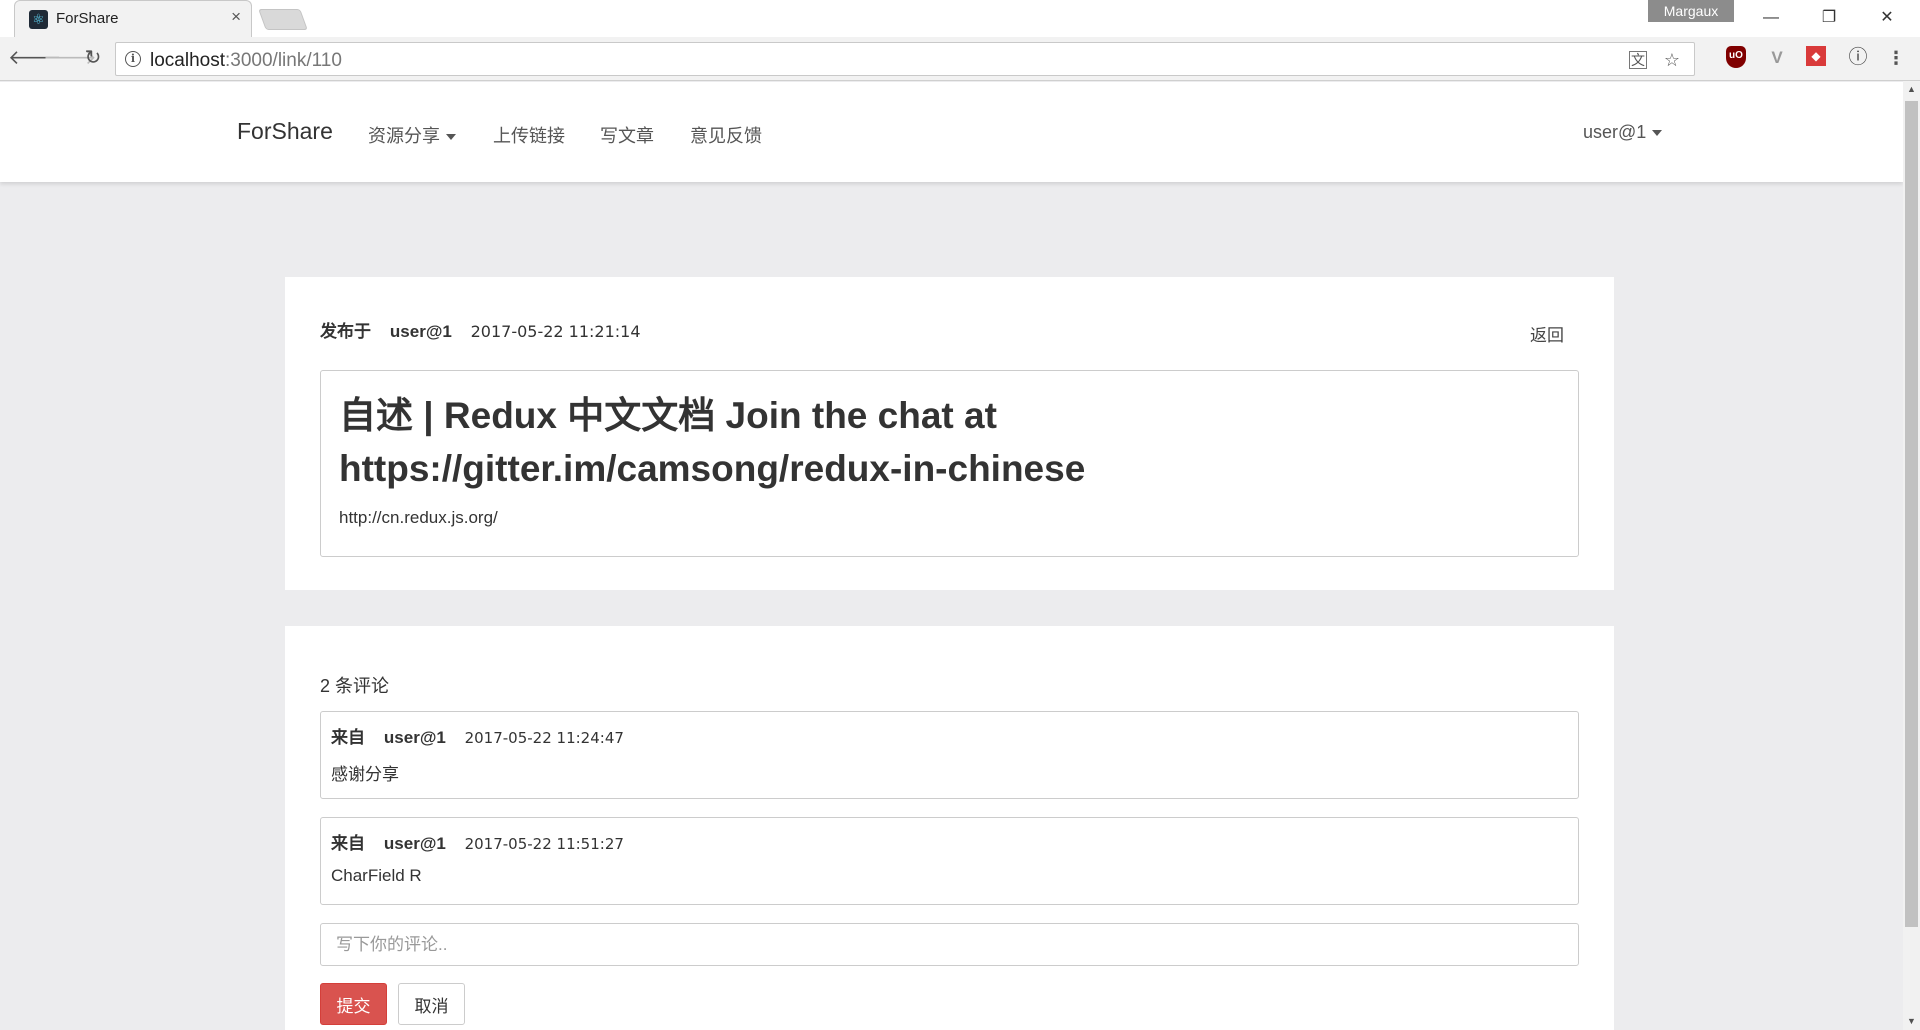 This screenshot has height=1030, width=1920. Describe the element at coordinates (236, 17) in the screenshot. I see `tab-close-icon: ×` at that location.